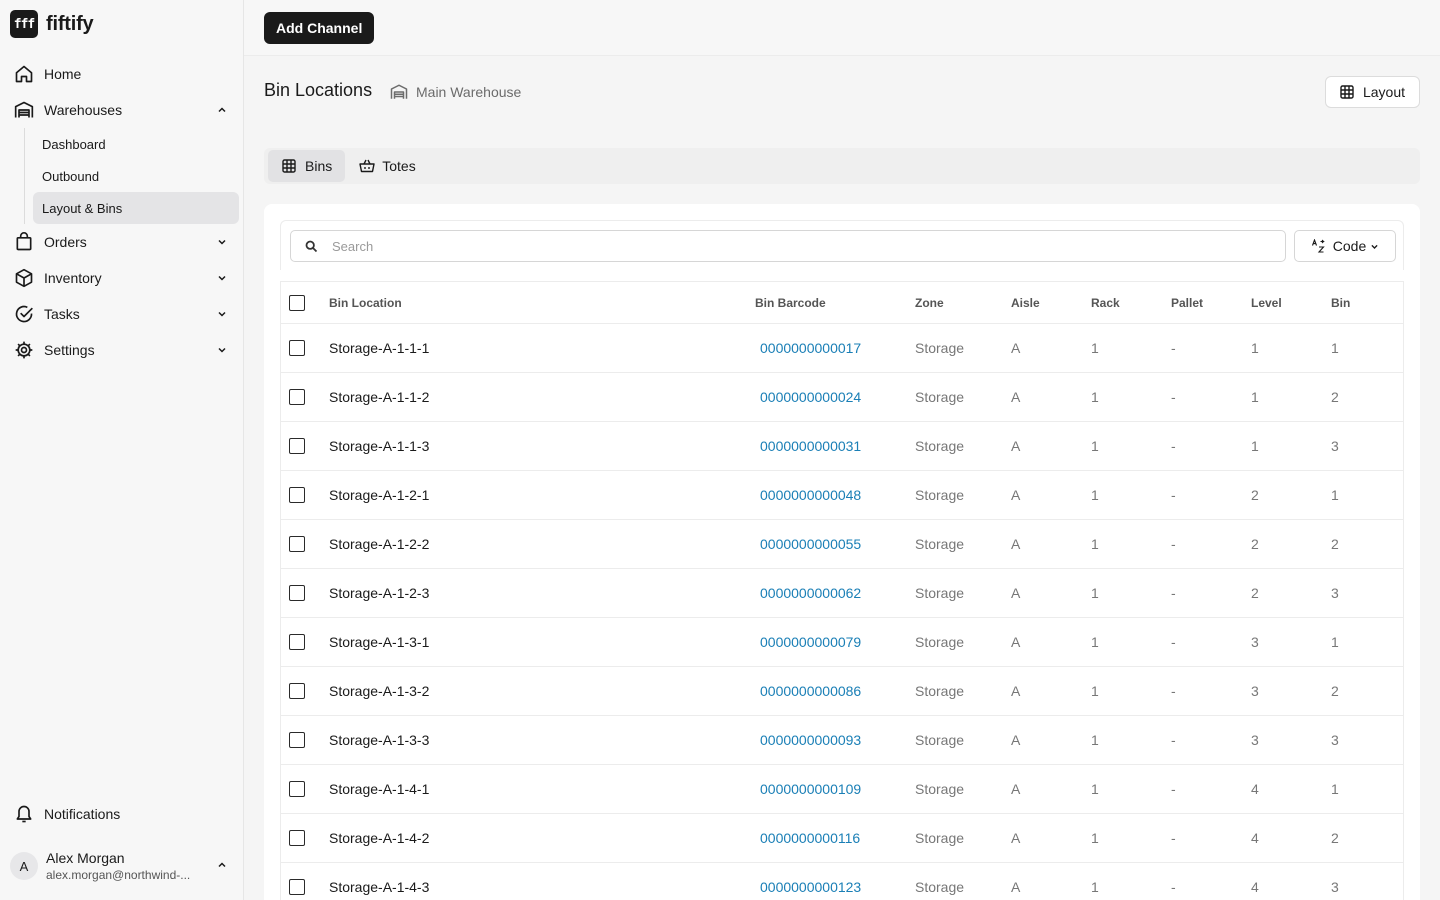 The height and width of the screenshot is (900, 1440). I want to click on bin-barcode-link: 0000000000048, so click(810, 495).